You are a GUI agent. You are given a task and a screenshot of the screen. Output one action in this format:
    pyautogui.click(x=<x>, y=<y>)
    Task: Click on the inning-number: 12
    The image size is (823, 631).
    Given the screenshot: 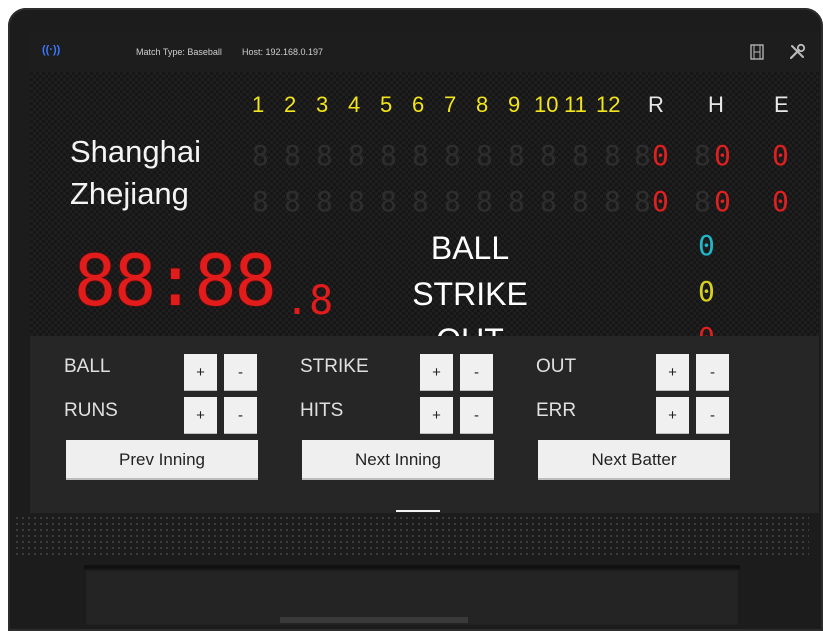 What is the action you would take?
    pyautogui.click(x=608, y=104)
    